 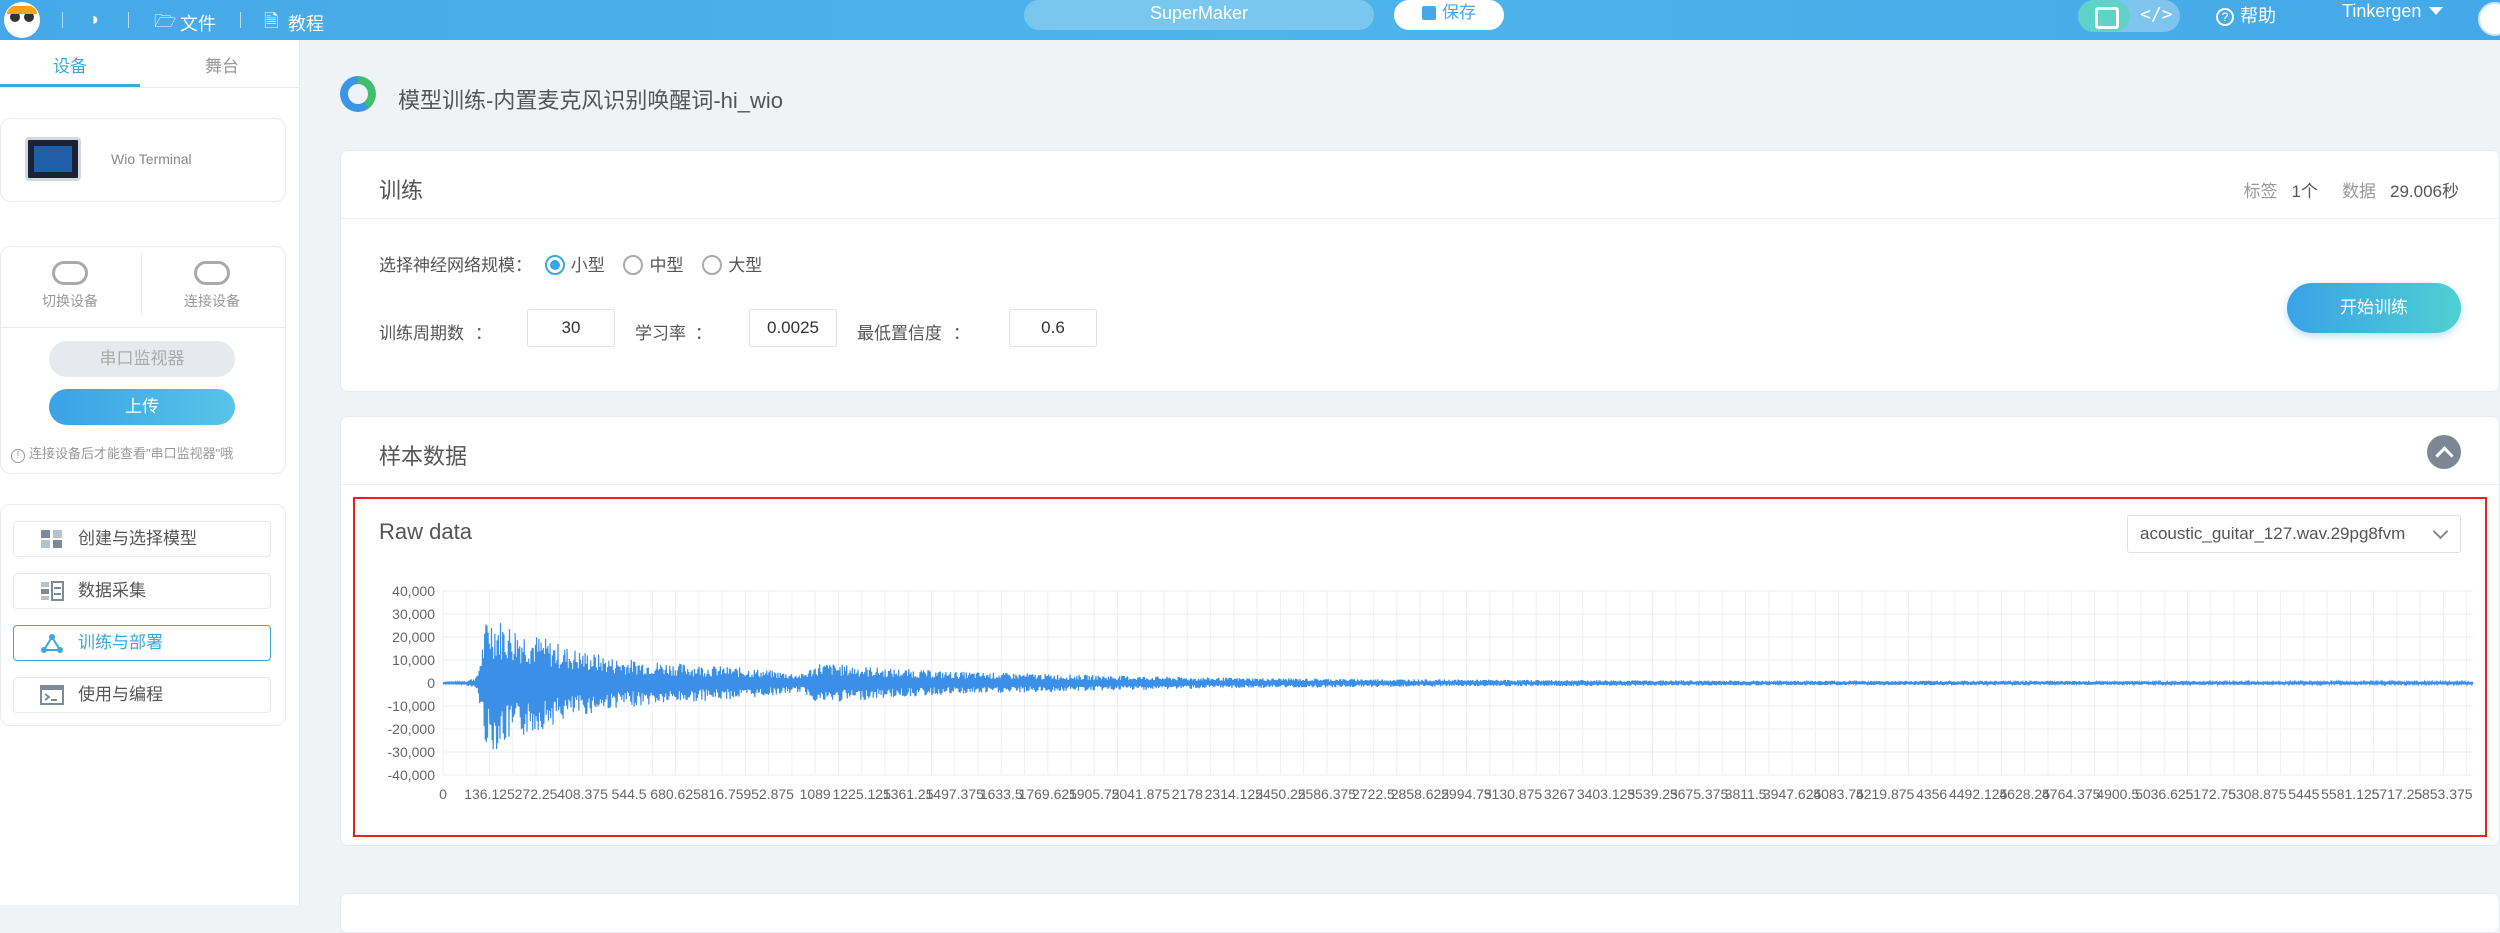 What do you see at coordinates (588, 265) in the screenshot?
I see `radio-small-label: 小型` at bounding box center [588, 265].